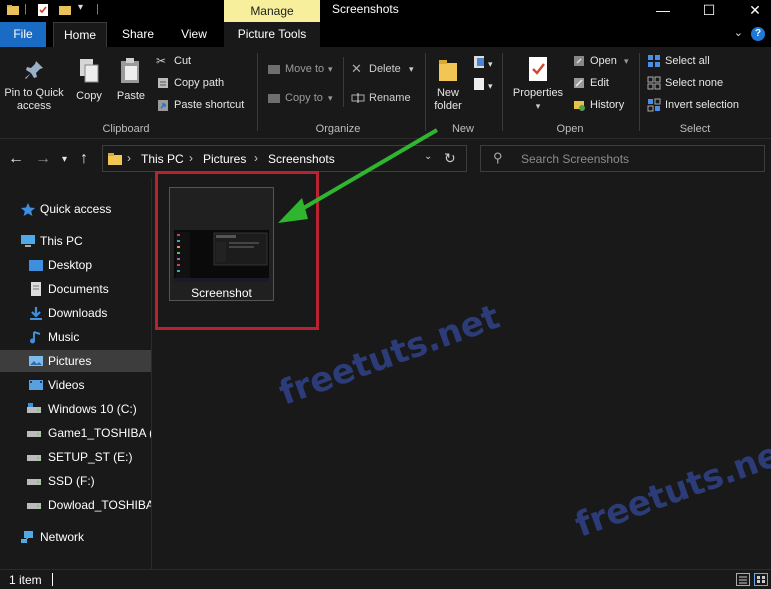 The width and height of the screenshot is (771, 589). I want to click on properties-button: Properties ▾, so click(538, 84).